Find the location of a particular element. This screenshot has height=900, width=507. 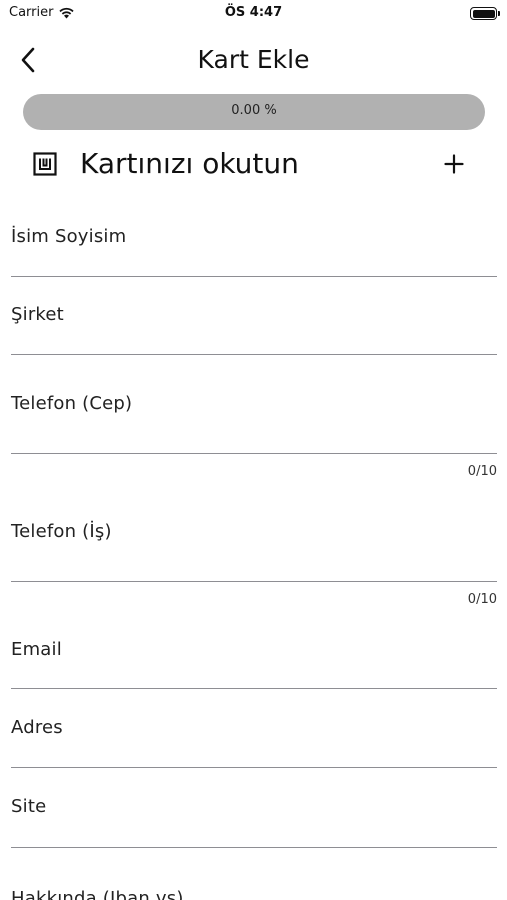

site-field: Site is located at coordinates (254, 823).